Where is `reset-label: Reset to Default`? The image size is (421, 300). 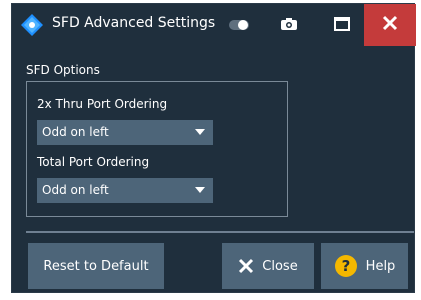 reset-label: Reset to Default is located at coordinates (96, 266).